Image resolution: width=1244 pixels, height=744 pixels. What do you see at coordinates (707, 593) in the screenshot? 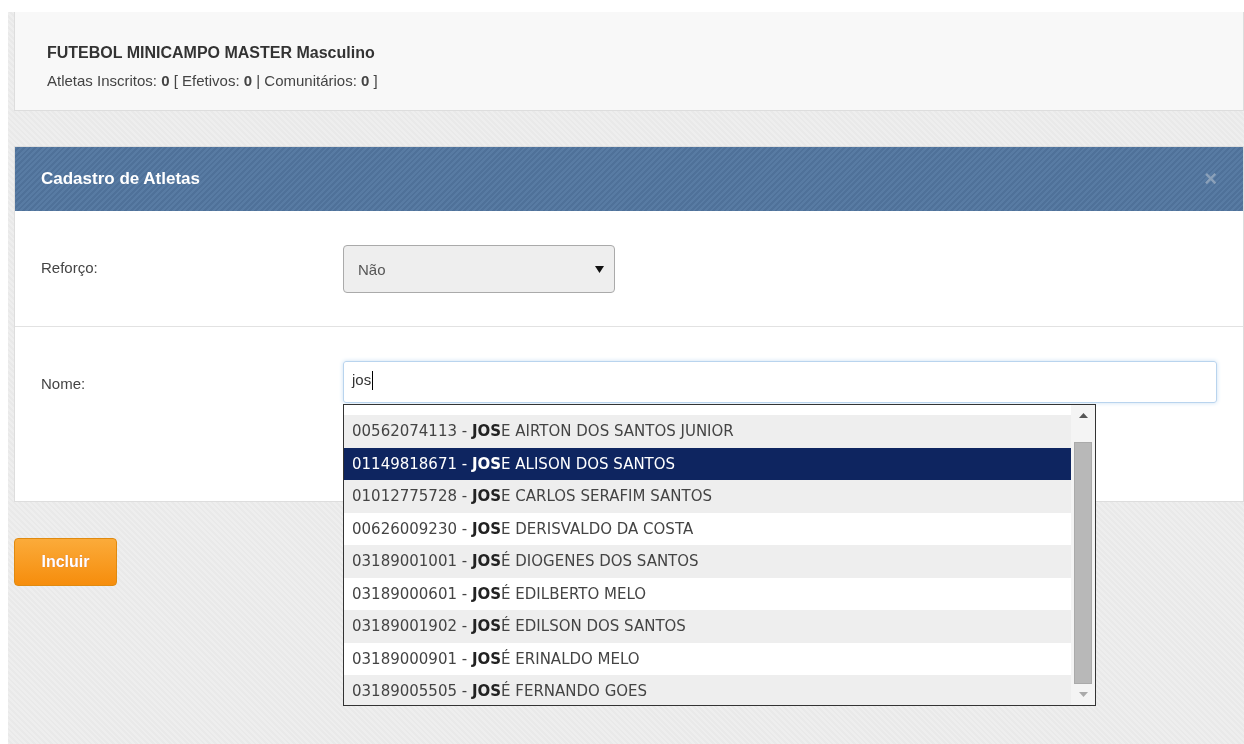
I see `autocomplete-option: 03189000601 - JOSÉ EDILBERTO MELO` at bounding box center [707, 593].